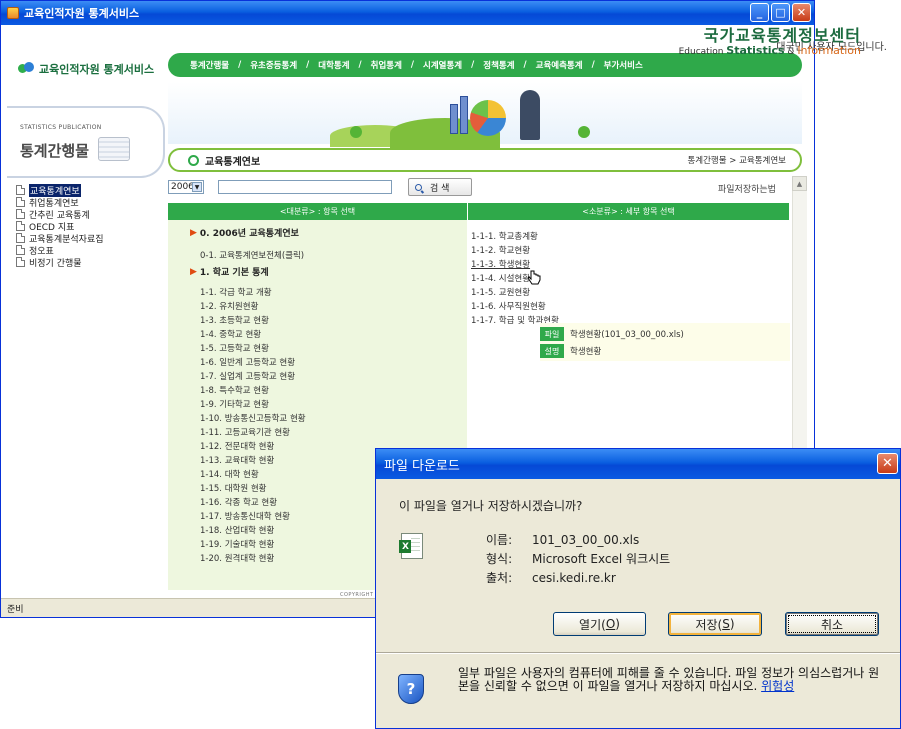 This screenshot has height=729, width=901. What do you see at coordinates (61, 127) in the screenshot?
I see `sidebar-subtitle: STATISTICS PUBLICATION` at bounding box center [61, 127].